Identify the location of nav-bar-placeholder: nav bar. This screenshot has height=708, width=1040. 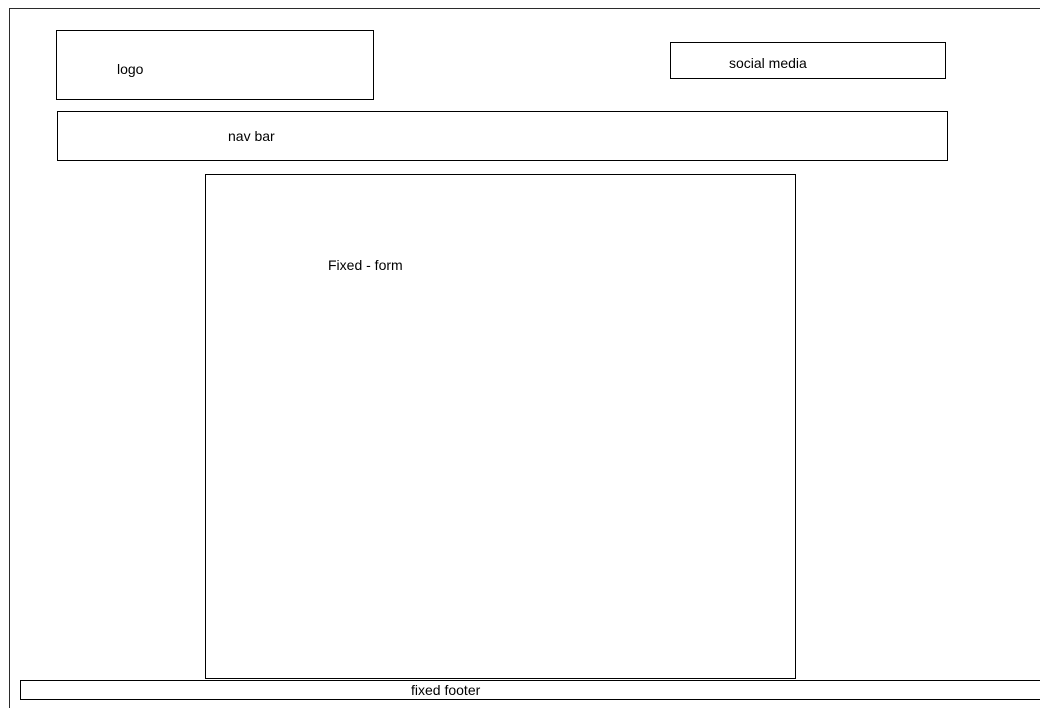
(502, 136).